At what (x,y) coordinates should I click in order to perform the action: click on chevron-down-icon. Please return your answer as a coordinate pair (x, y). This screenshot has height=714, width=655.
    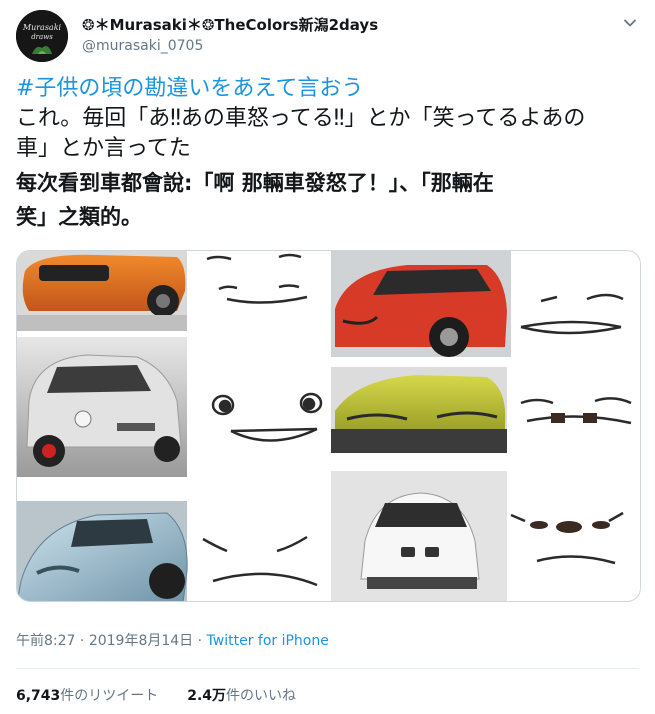
    Looking at the image, I should click on (630, 23).